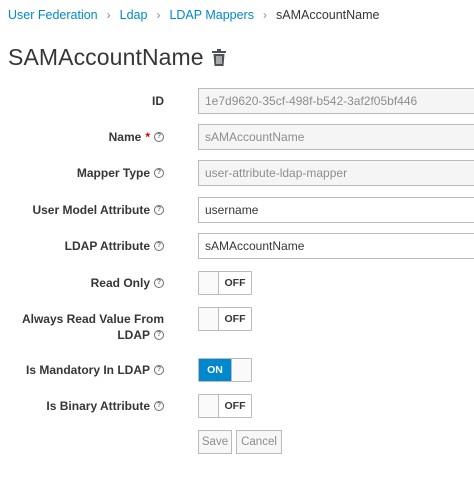 This screenshot has width=474, height=477. Describe the element at coordinates (107, 246) in the screenshot. I see `ldap-attribute-label-text: LDAP Attribute` at that location.